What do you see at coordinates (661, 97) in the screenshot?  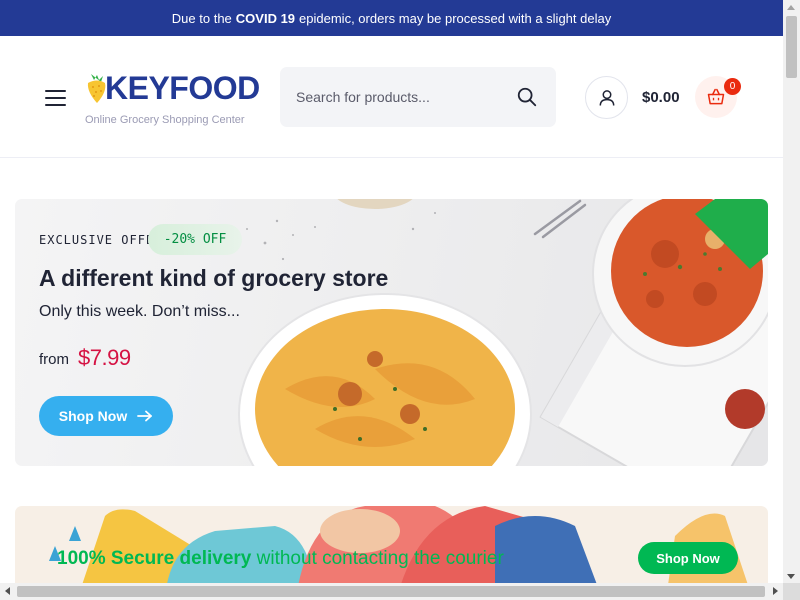 I see `cart-total: $0.00` at bounding box center [661, 97].